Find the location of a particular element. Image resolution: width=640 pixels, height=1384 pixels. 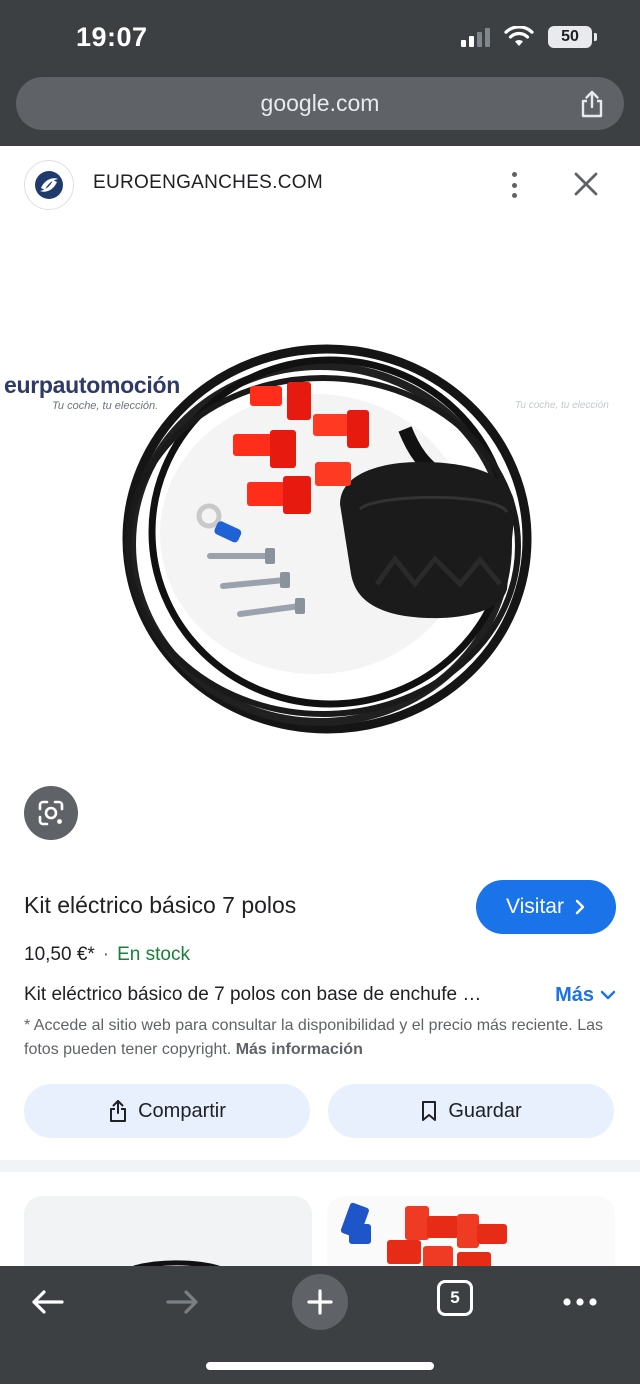

save-label: Guardar is located at coordinates (485, 1110).